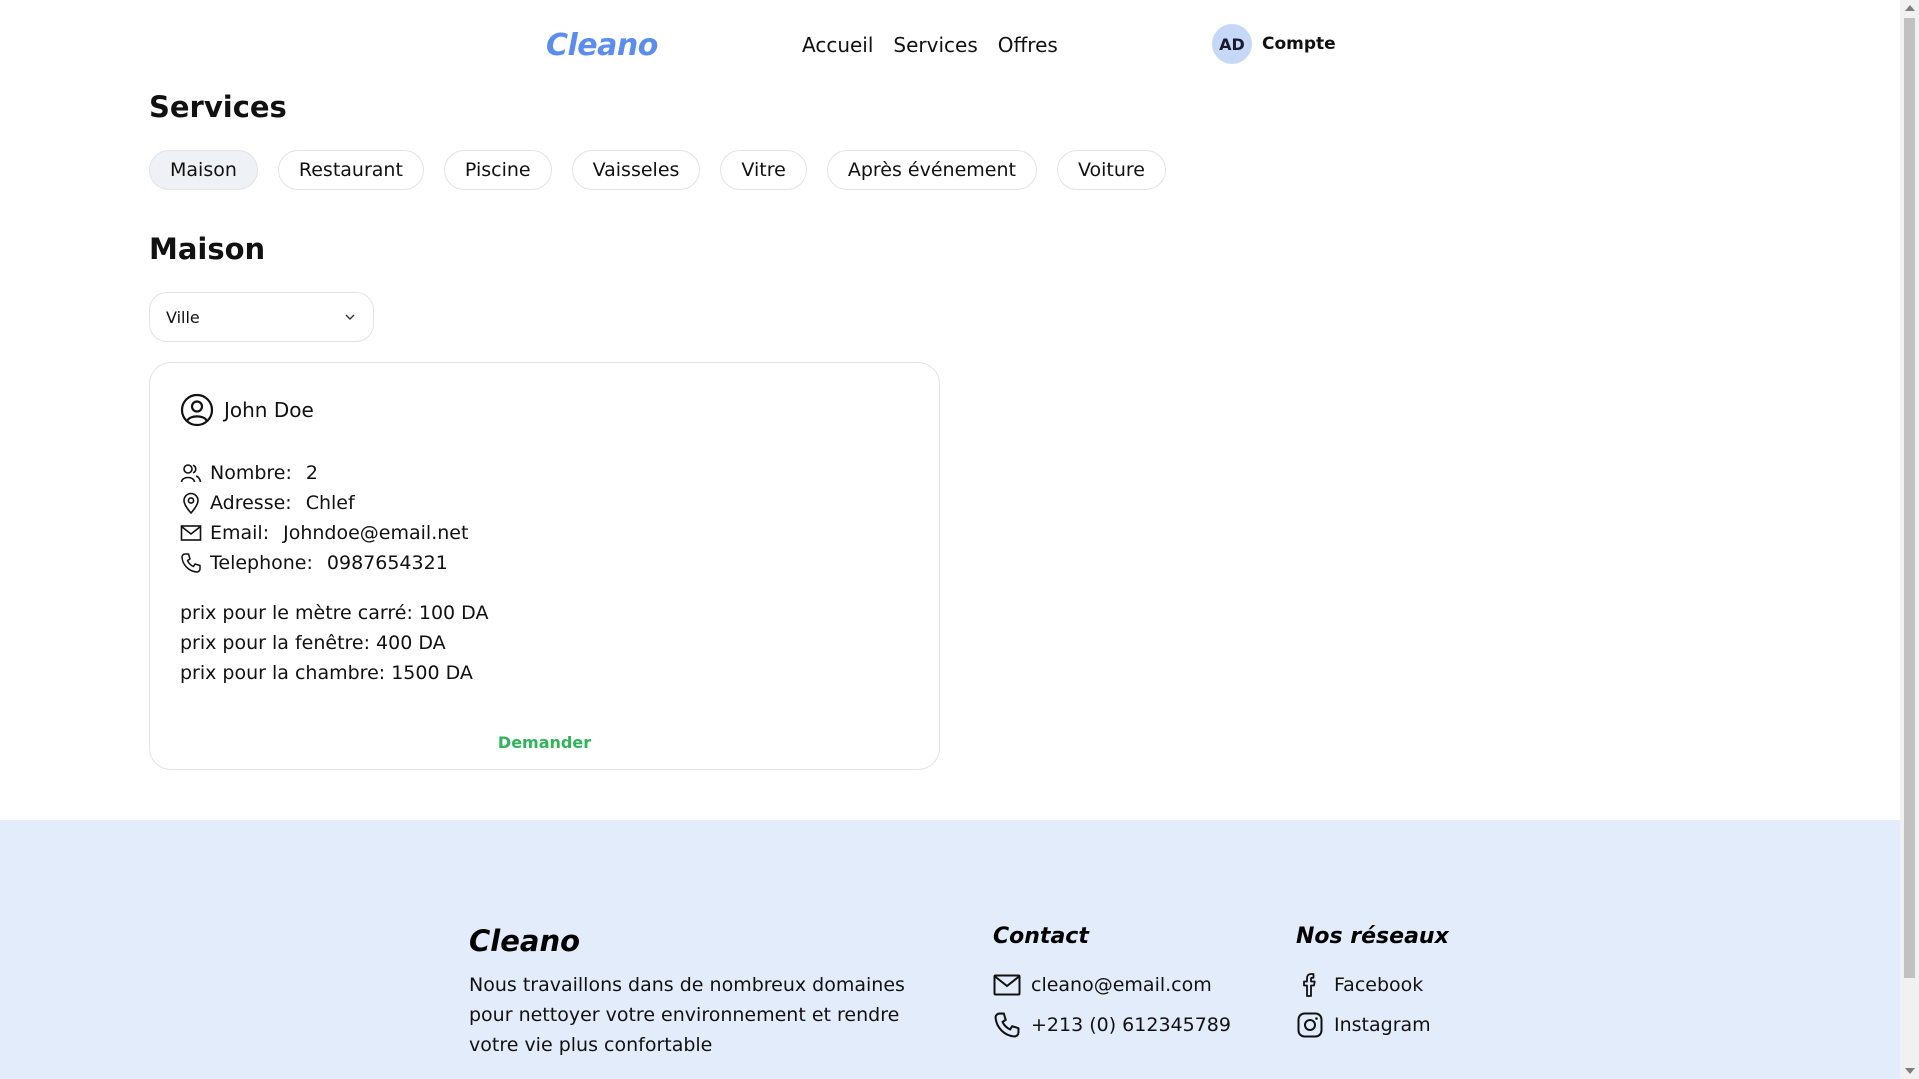  Describe the element at coordinates (324, 563) in the screenshot. I see `info-telephone: Telephone: 0987654321` at that location.